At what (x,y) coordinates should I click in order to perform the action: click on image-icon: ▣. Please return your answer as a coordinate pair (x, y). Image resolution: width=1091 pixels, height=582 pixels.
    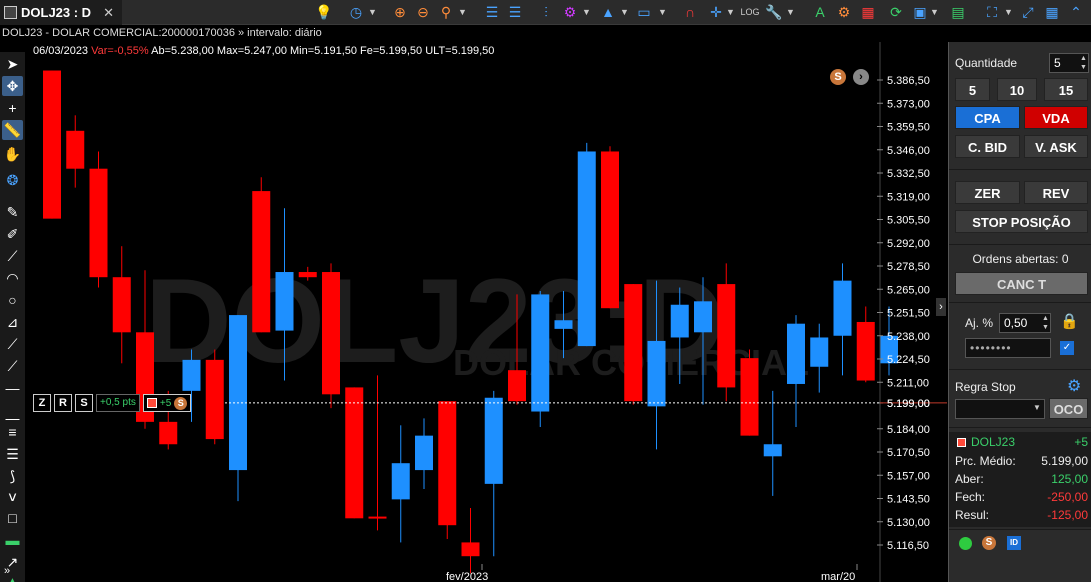
    Looking at the image, I should click on (920, 12).